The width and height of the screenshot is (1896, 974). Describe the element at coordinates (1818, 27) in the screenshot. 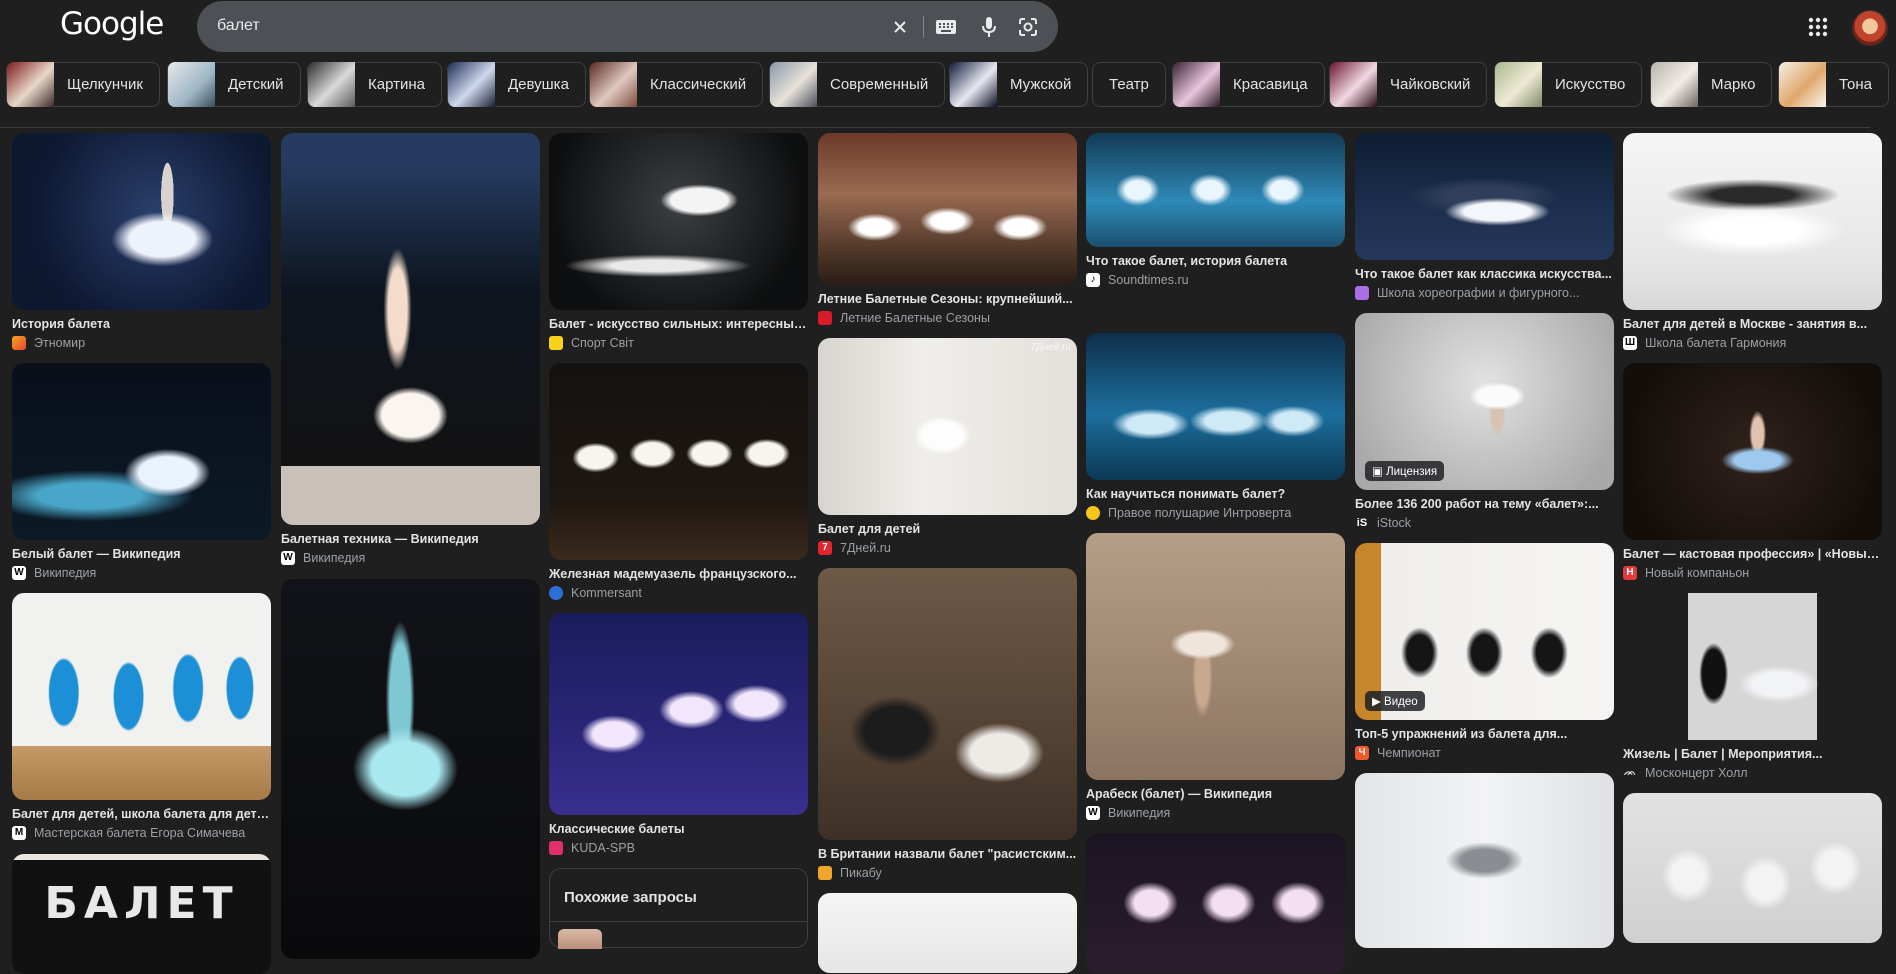

I see `apps-grid-icon` at that location.